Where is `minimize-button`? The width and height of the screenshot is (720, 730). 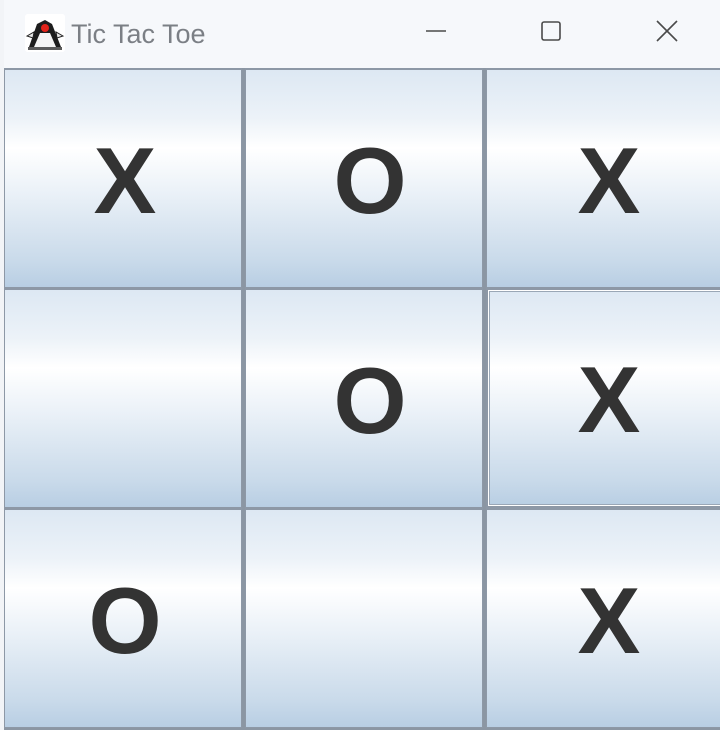
minimize-button is located at coordinates (436, 33).